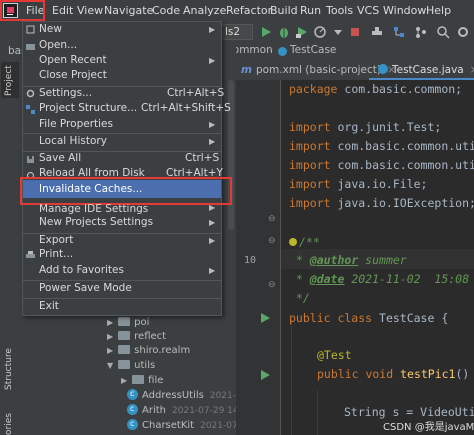 The height and width of the screenshot is (435, 474). I want to click on favorites-tool-label: ories, so click(9, 424).